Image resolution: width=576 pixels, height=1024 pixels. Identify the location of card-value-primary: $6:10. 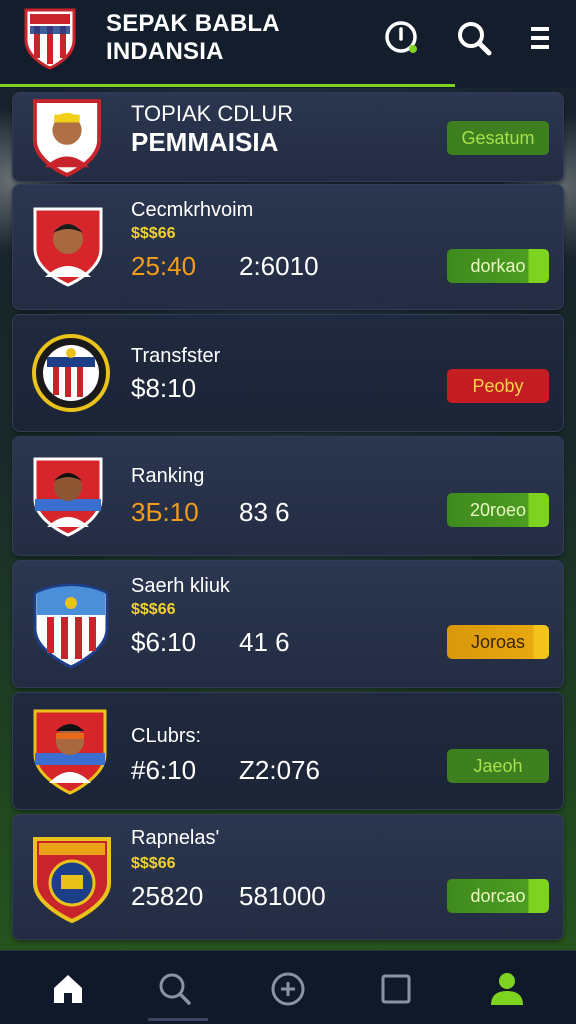
(164, 642).